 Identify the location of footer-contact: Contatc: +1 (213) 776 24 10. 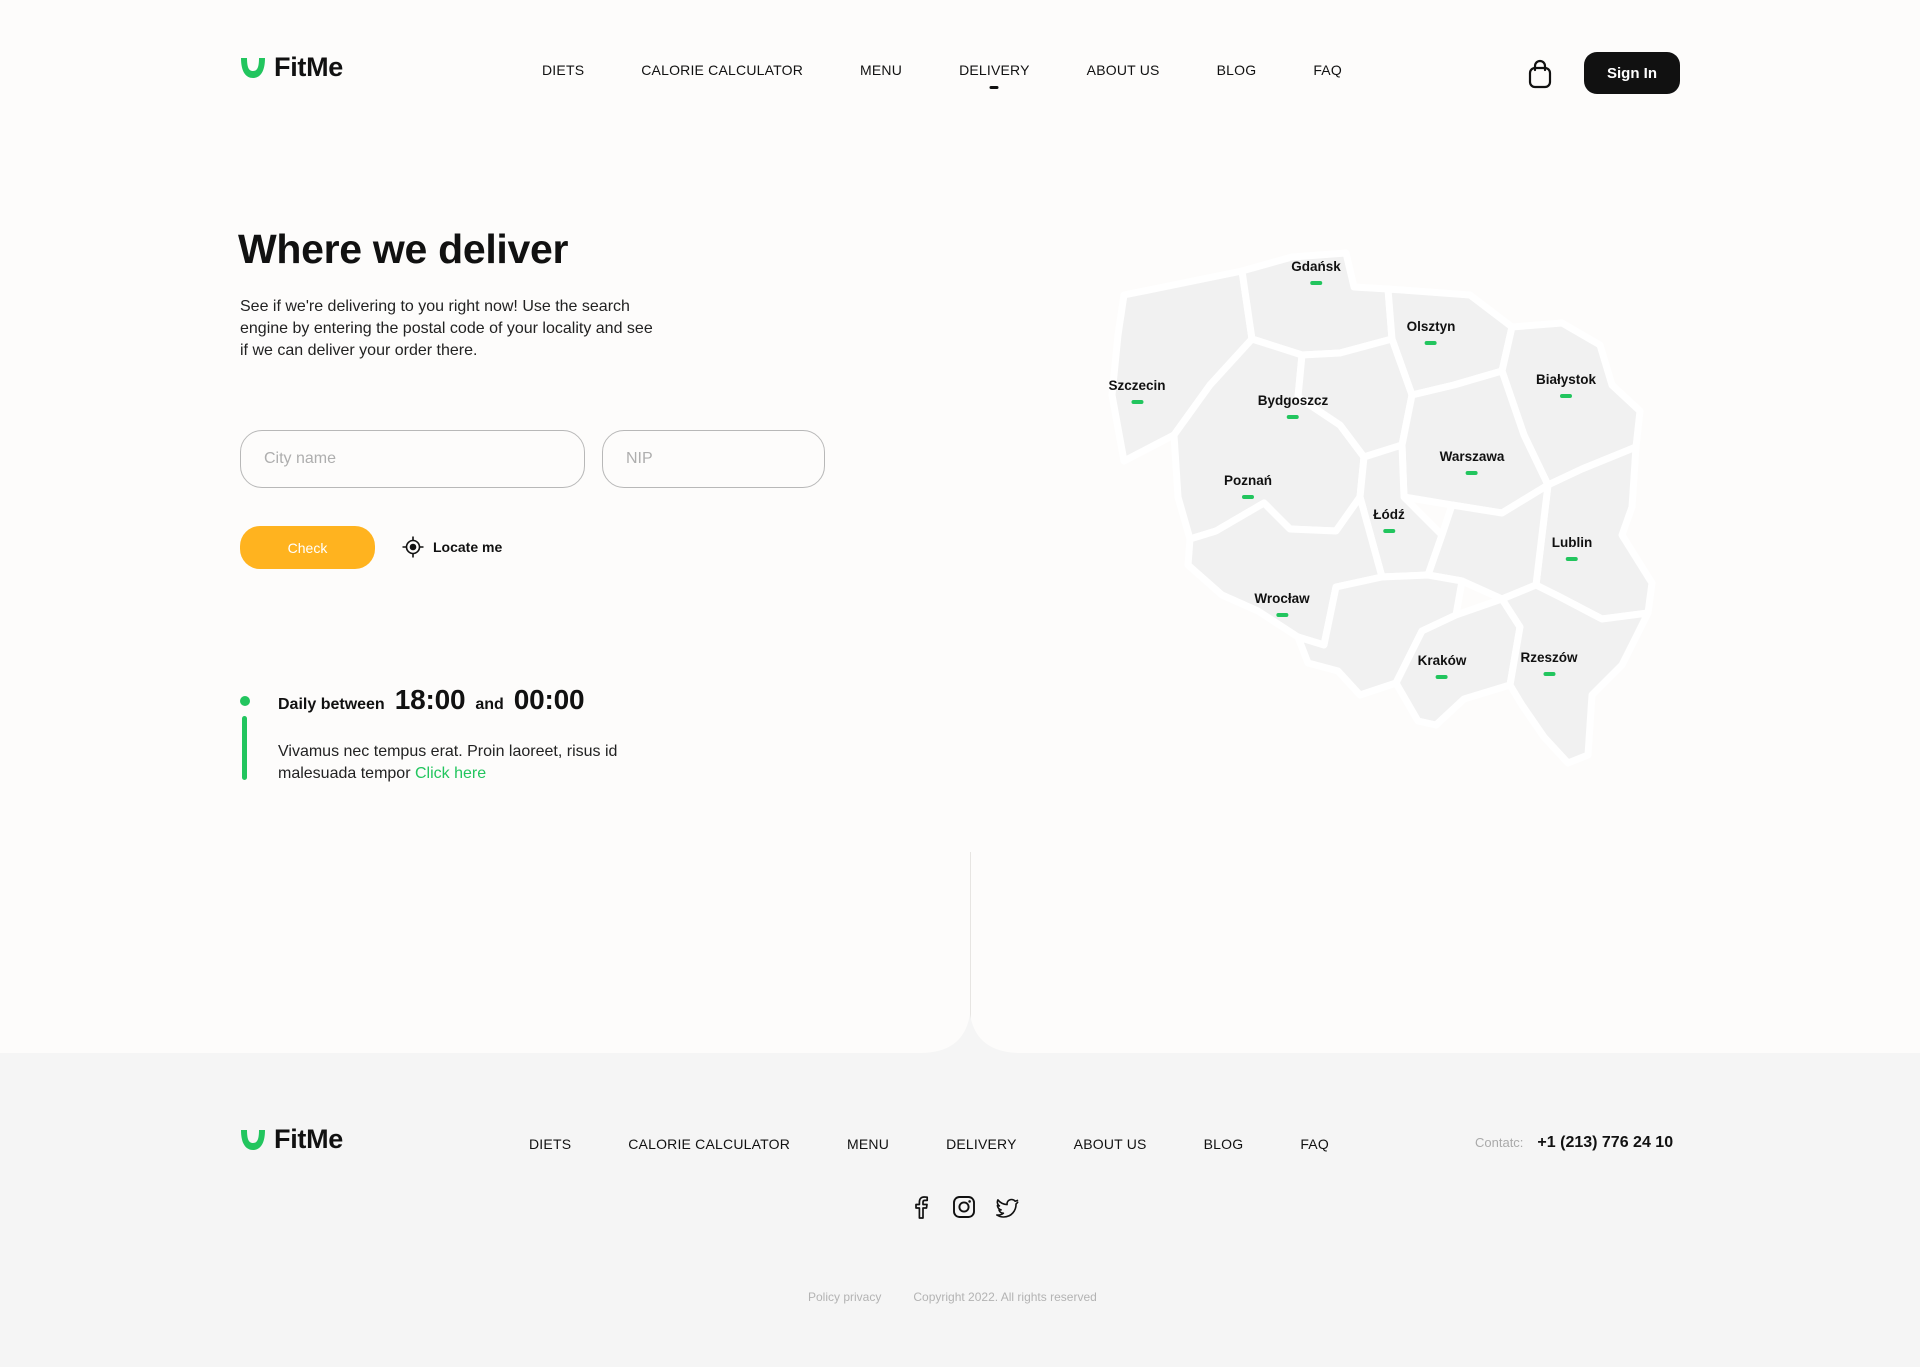
(1574, 1143).